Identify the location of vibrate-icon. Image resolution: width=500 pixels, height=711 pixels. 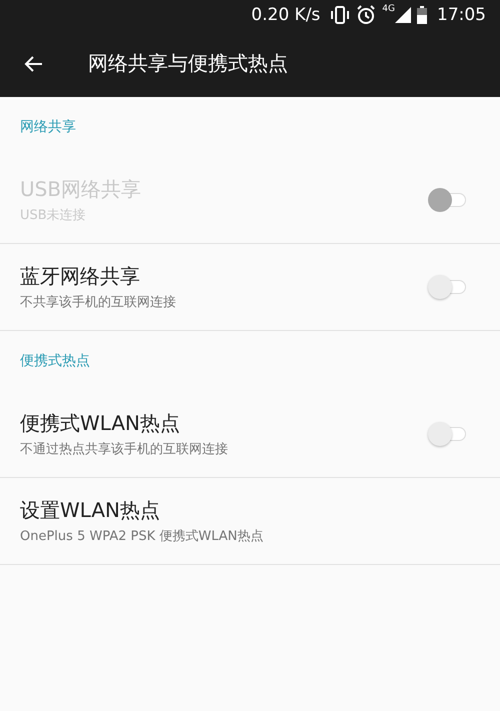
(340, 15).